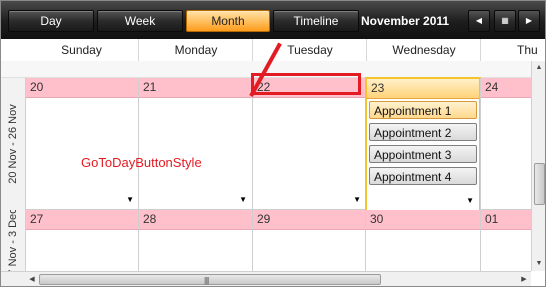 This screenshot has height=287, width=546. Describe the element at coordinates (538, 68) in the screenshot. I see `scroll-up-icon: ▲` at that location.